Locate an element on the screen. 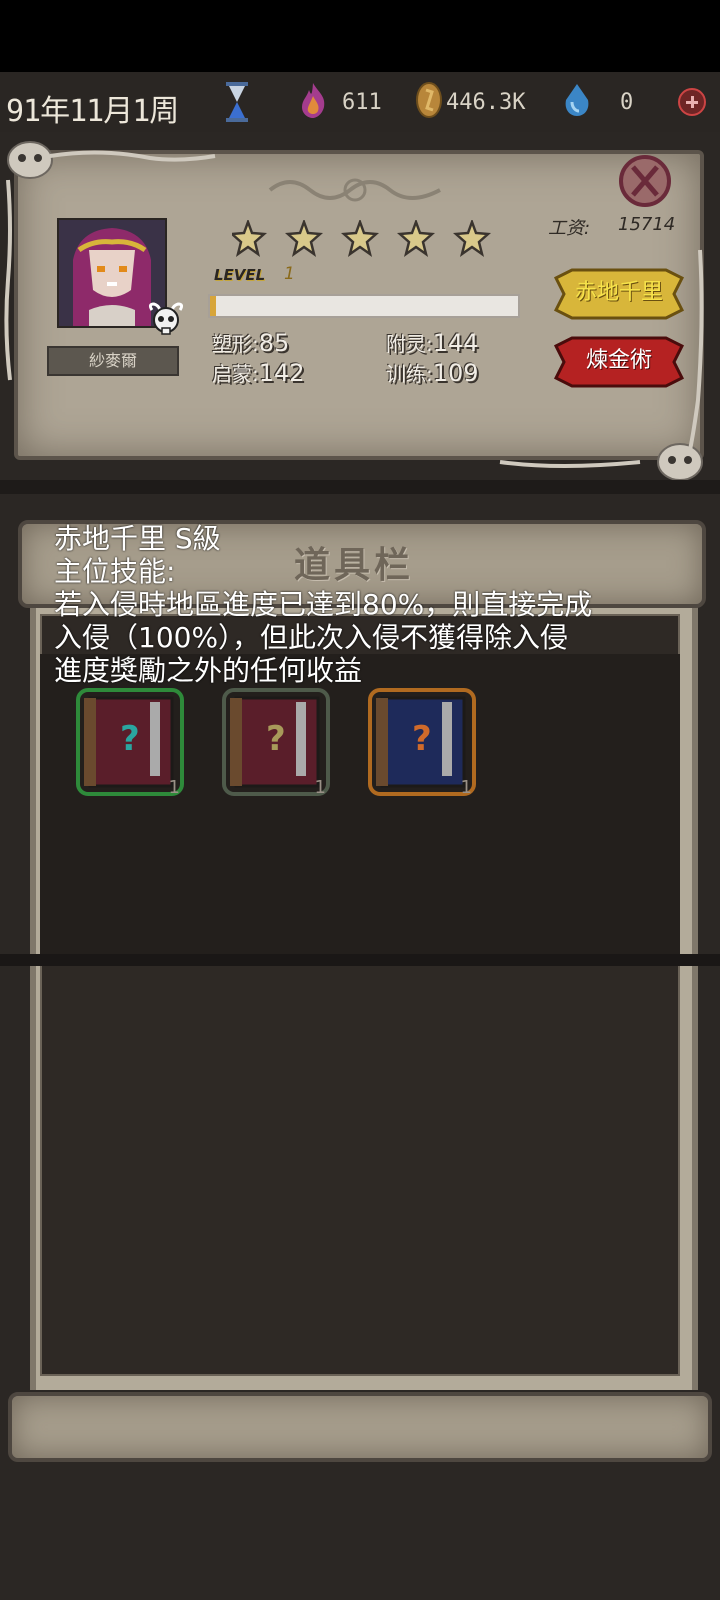 This screenshot has width=720, height=1600. panel-divider is located at coordinates (360, 960).